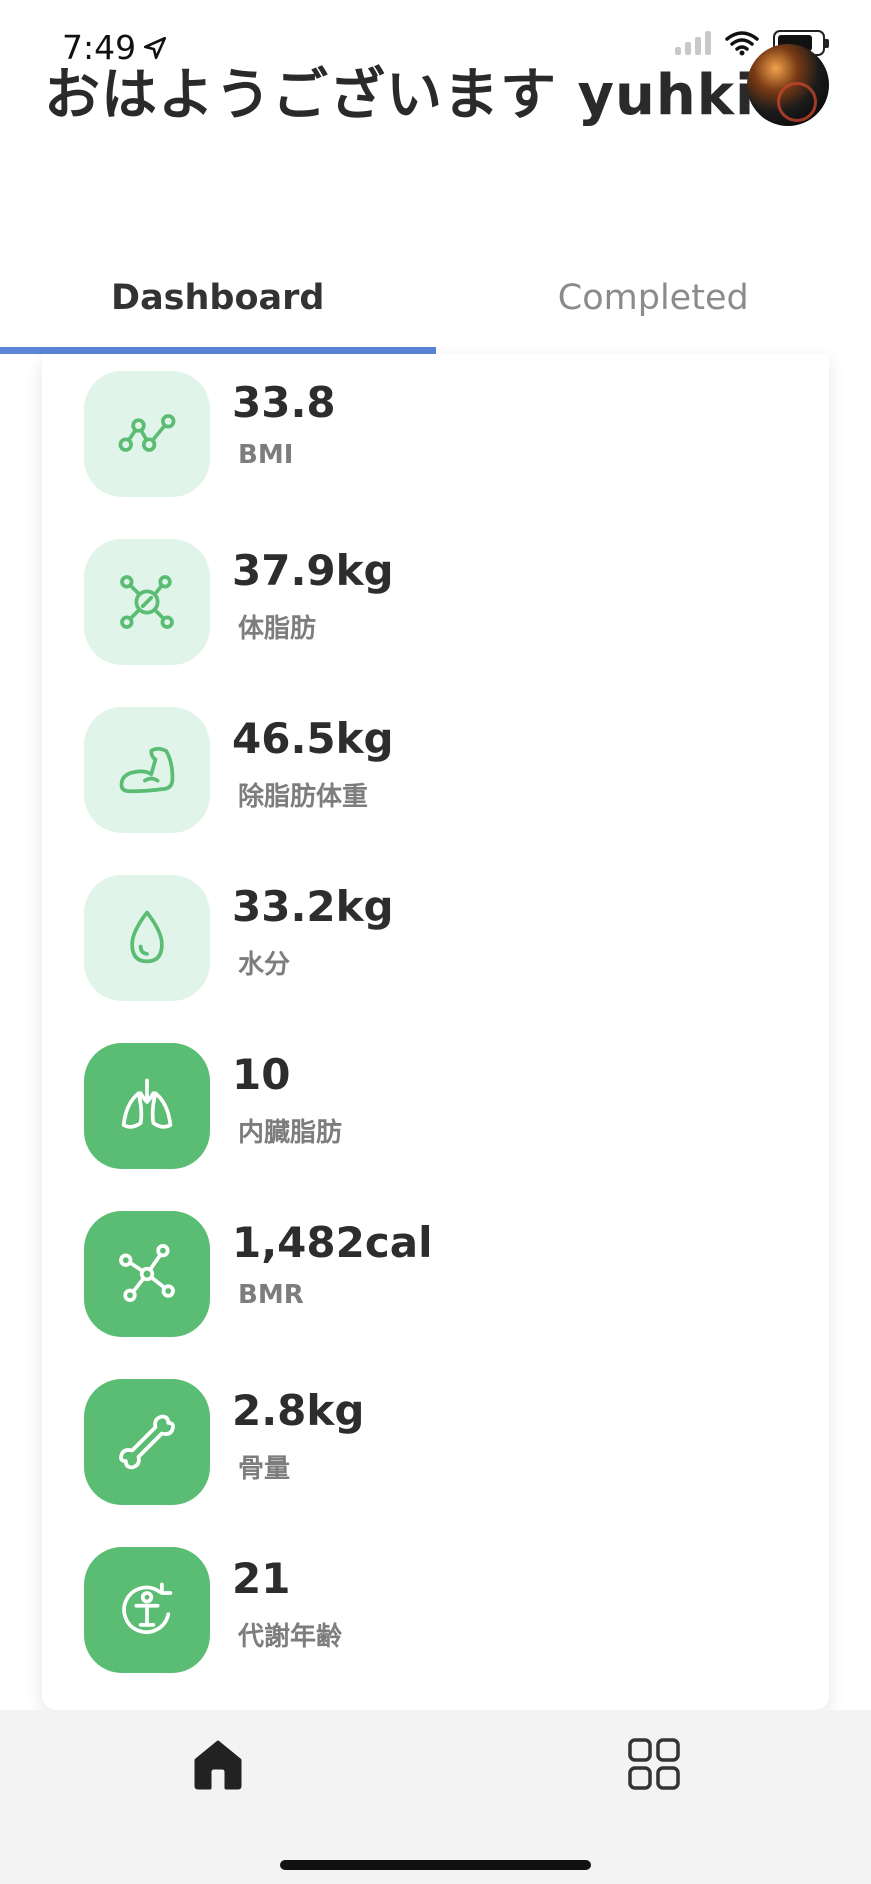 This screenshot has width=871, height=1884. Describe the element at coordinates (313, 738) in the screenshot. I see `metric-value: 46.5kg` at that location.